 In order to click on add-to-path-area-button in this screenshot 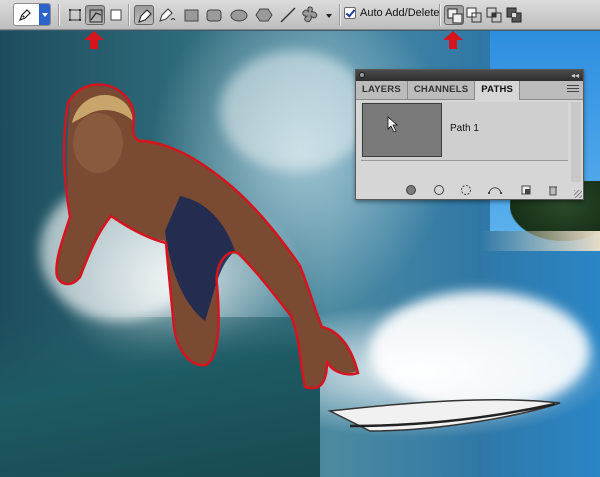, I will do `click(454, 15)`.